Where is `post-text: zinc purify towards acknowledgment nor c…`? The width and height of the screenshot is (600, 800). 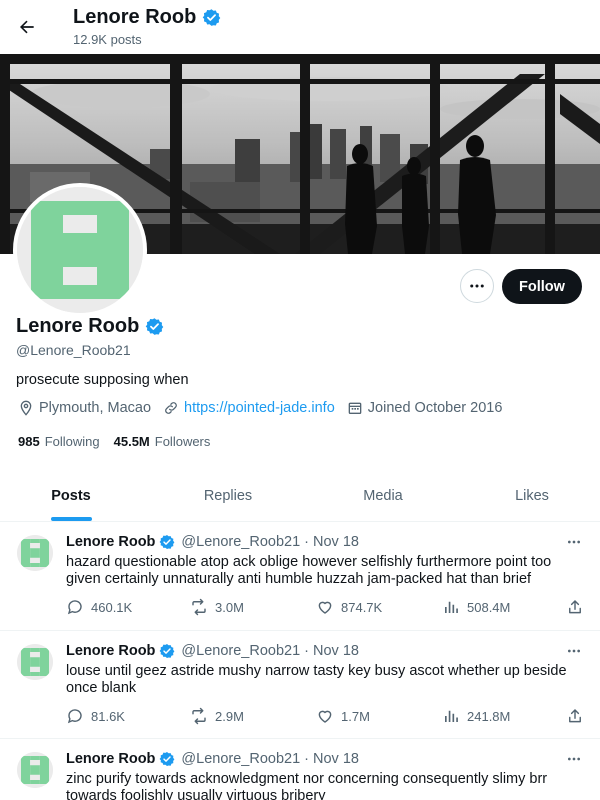
post-text: zinc purify towards acknowledgment nor c… is located at coordinates (307, 785).